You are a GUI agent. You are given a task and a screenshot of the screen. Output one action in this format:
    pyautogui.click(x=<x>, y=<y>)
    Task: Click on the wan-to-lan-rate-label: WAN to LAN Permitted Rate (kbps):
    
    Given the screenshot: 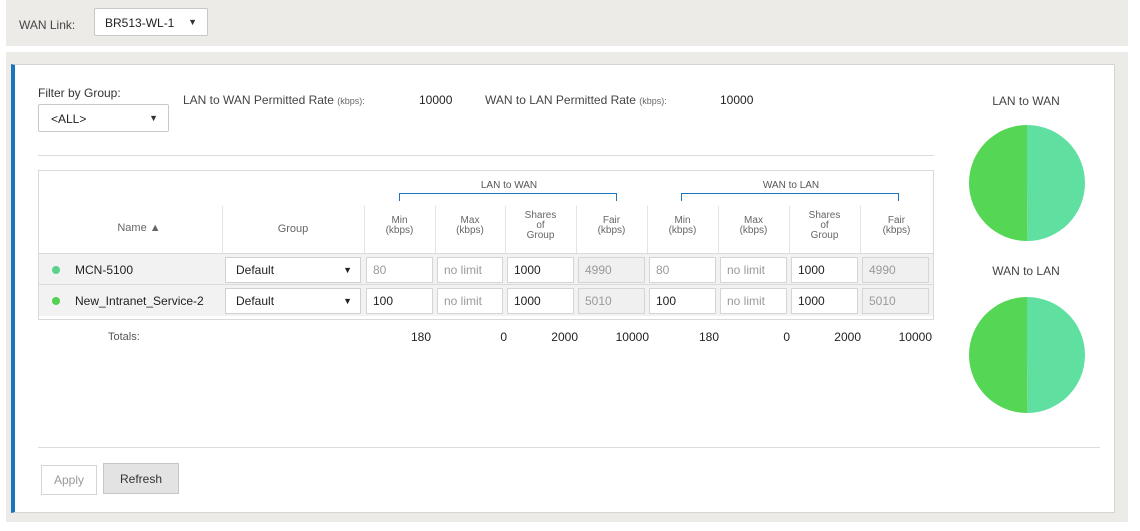 What is the action you would take?
    pyautogui.click(x=576, y=100)
    